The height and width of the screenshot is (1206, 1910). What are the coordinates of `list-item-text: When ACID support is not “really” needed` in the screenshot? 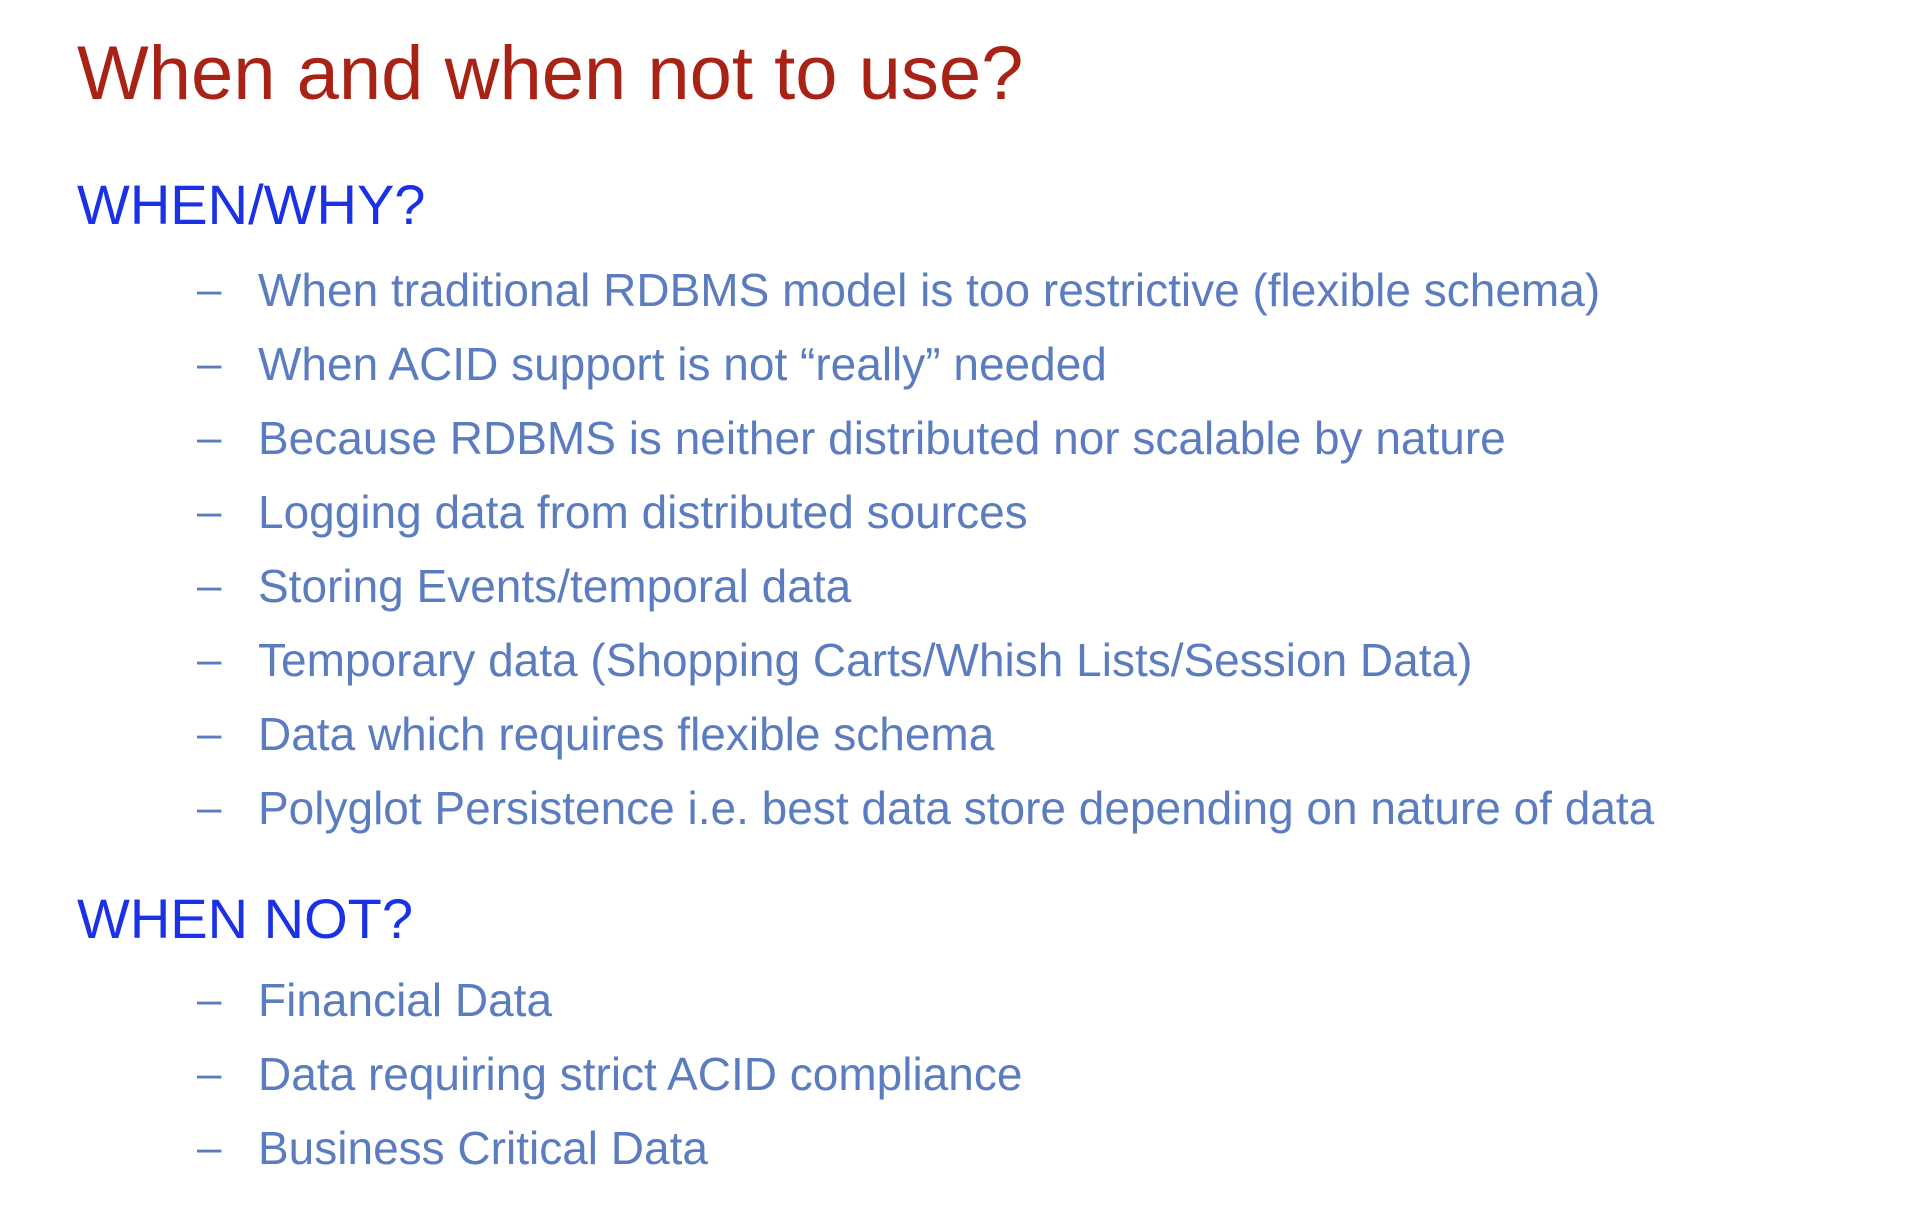 It's located at (682, 364).